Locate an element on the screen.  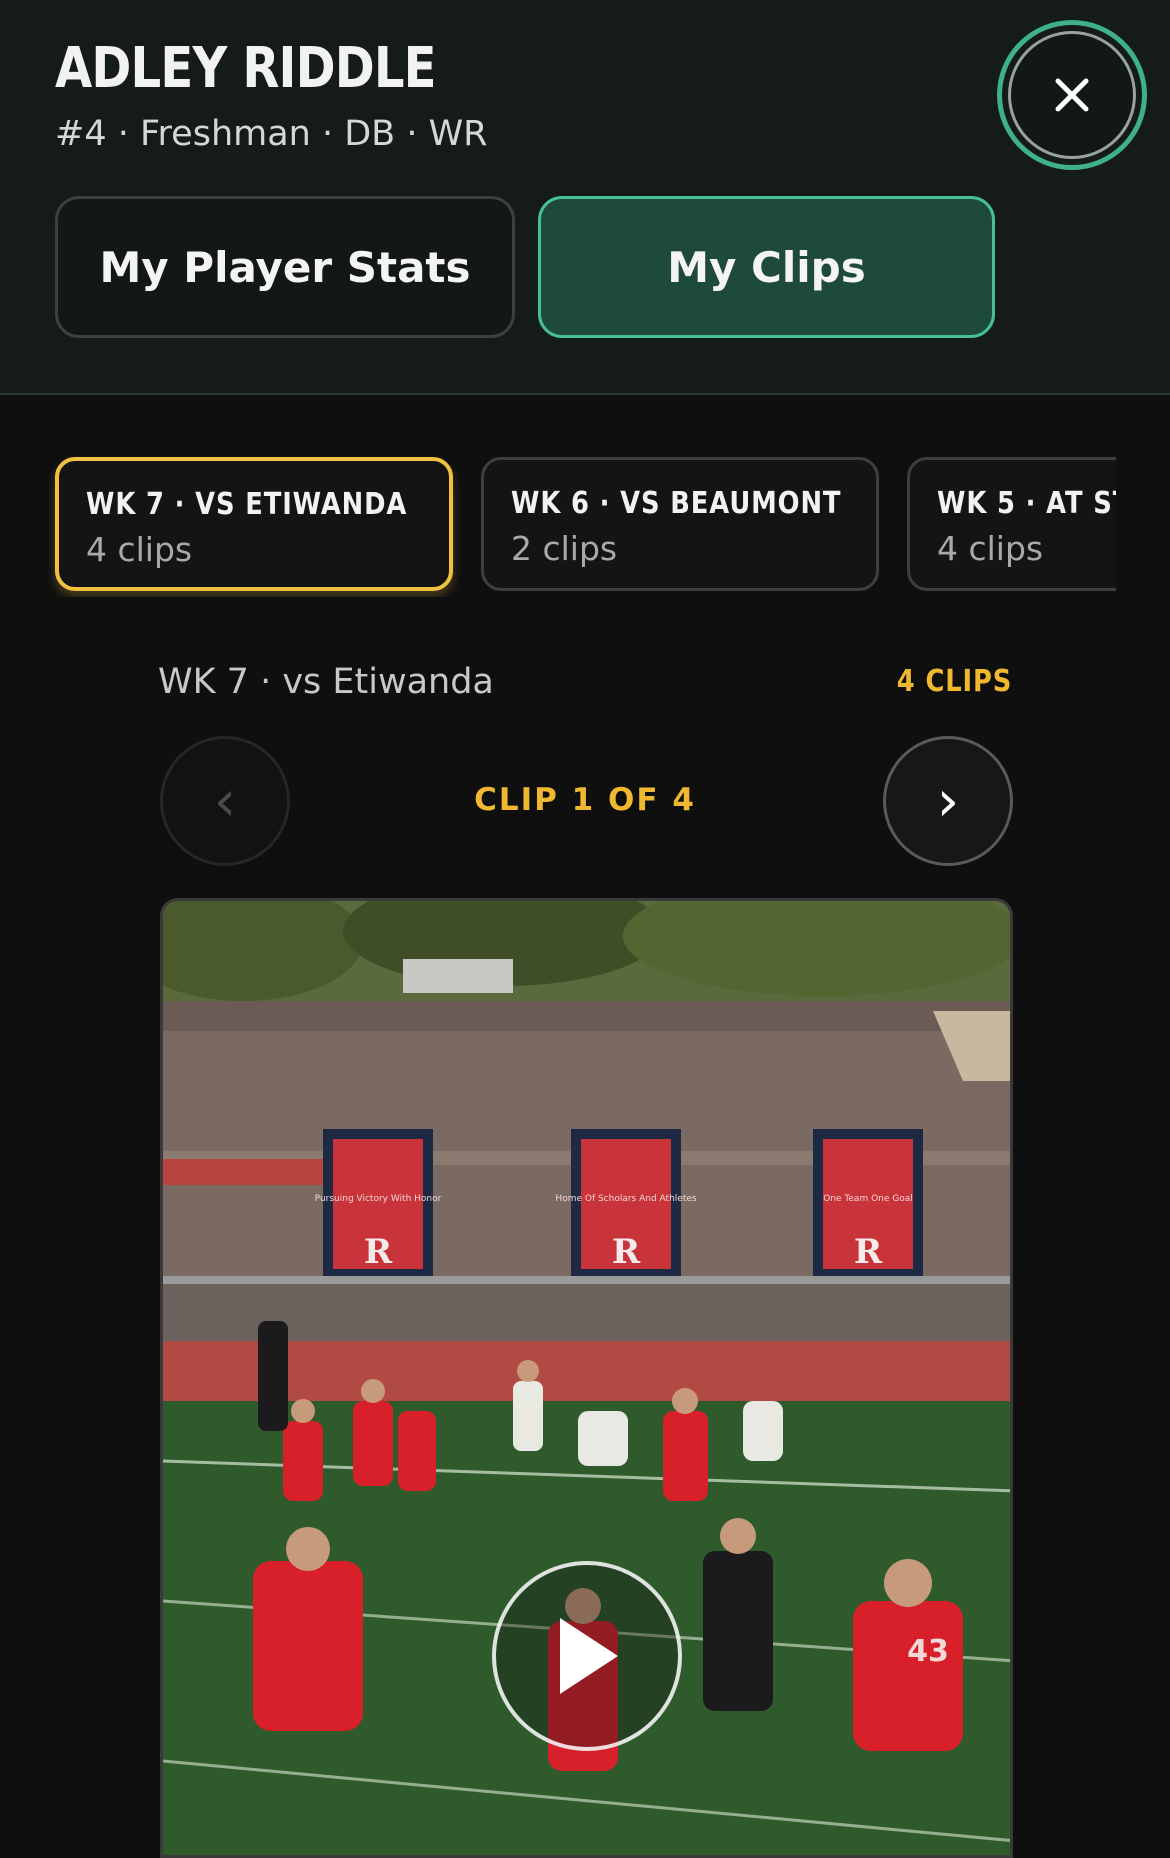
next-clip-button: › is located at coordinates (948, 801).